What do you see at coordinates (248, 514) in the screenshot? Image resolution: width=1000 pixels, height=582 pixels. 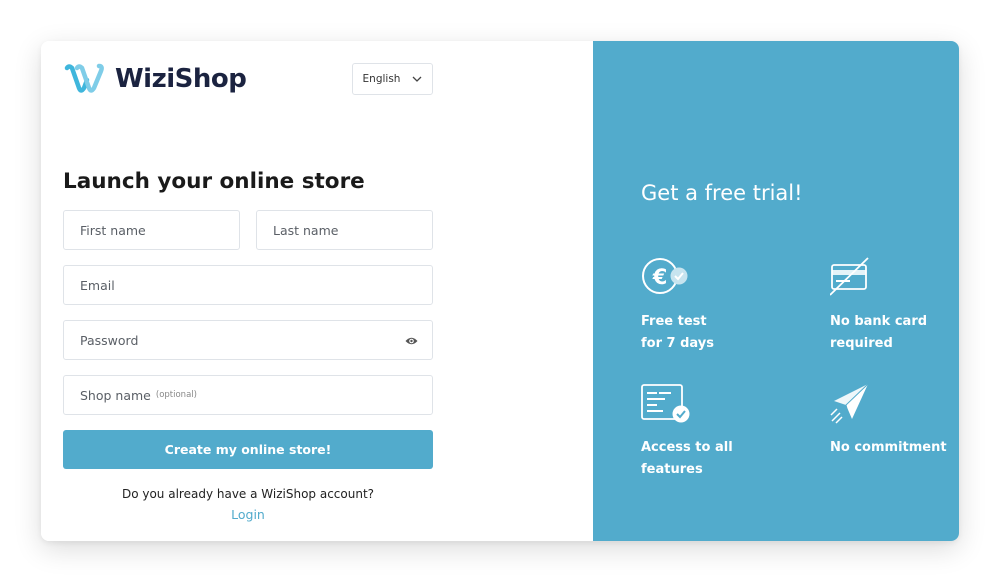 I see `login-link: Login` at bounding box center [248, 514].